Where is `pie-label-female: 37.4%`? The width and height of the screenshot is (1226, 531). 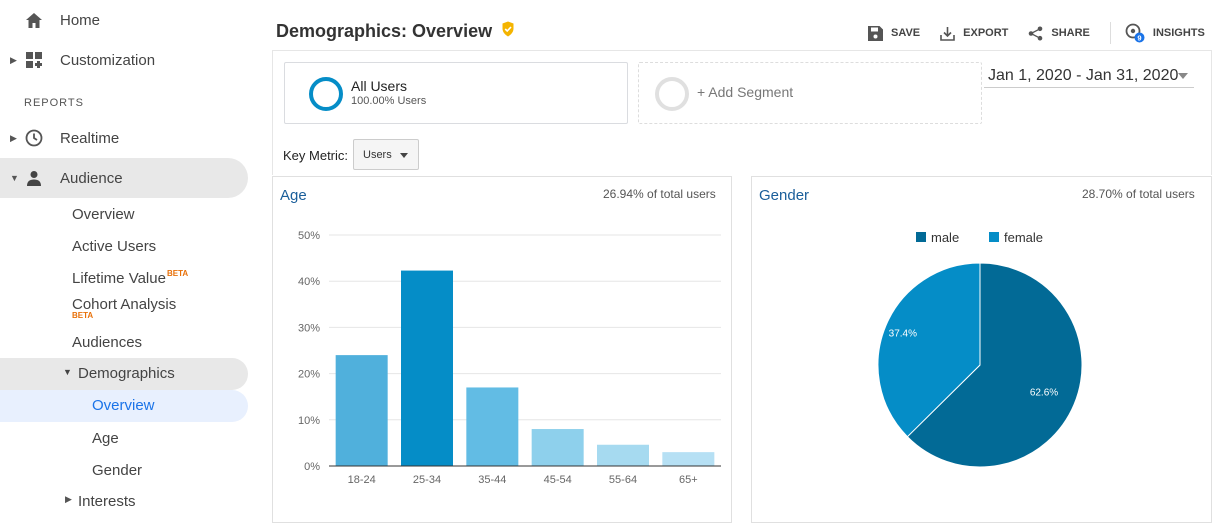 pie-label-female: 37.4% is located at coordinates (903, 334).